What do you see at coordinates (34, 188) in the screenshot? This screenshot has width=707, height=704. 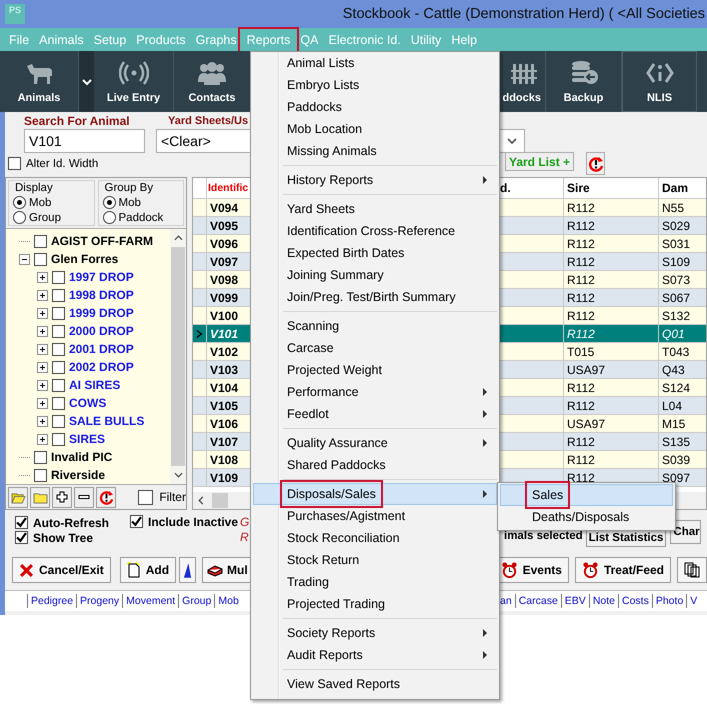 I see `group-title: Display` at bounding box center [34, 188].